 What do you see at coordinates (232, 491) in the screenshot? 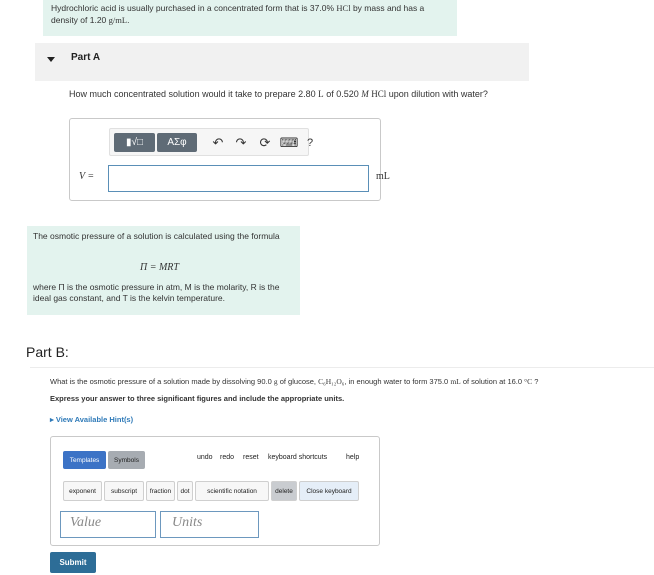
I see `scientific-notation-button: scientific notation` at bounding box center [232, 491].